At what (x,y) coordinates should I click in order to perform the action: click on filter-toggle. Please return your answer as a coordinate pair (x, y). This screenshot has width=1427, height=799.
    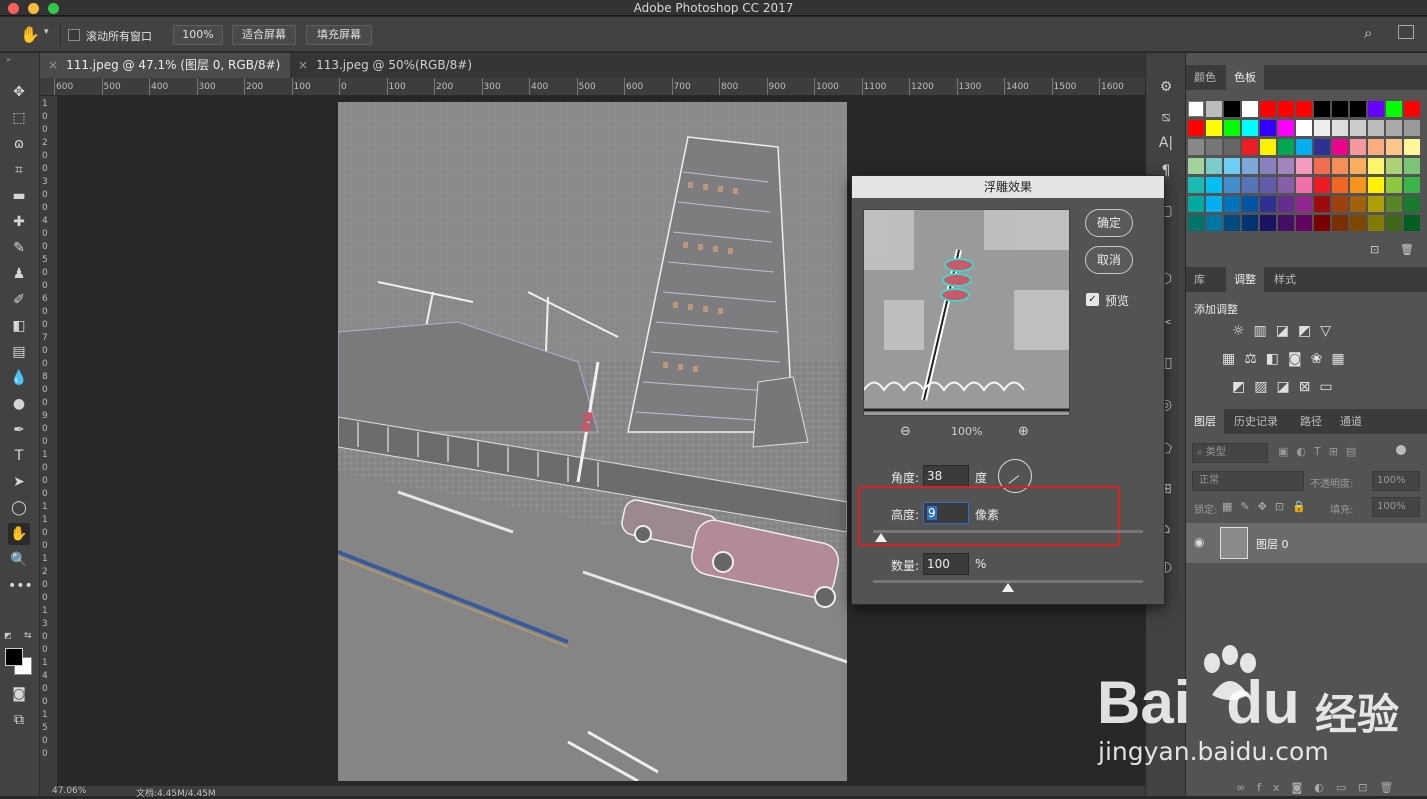
    Looking at the image, I should click on (1401, 450).